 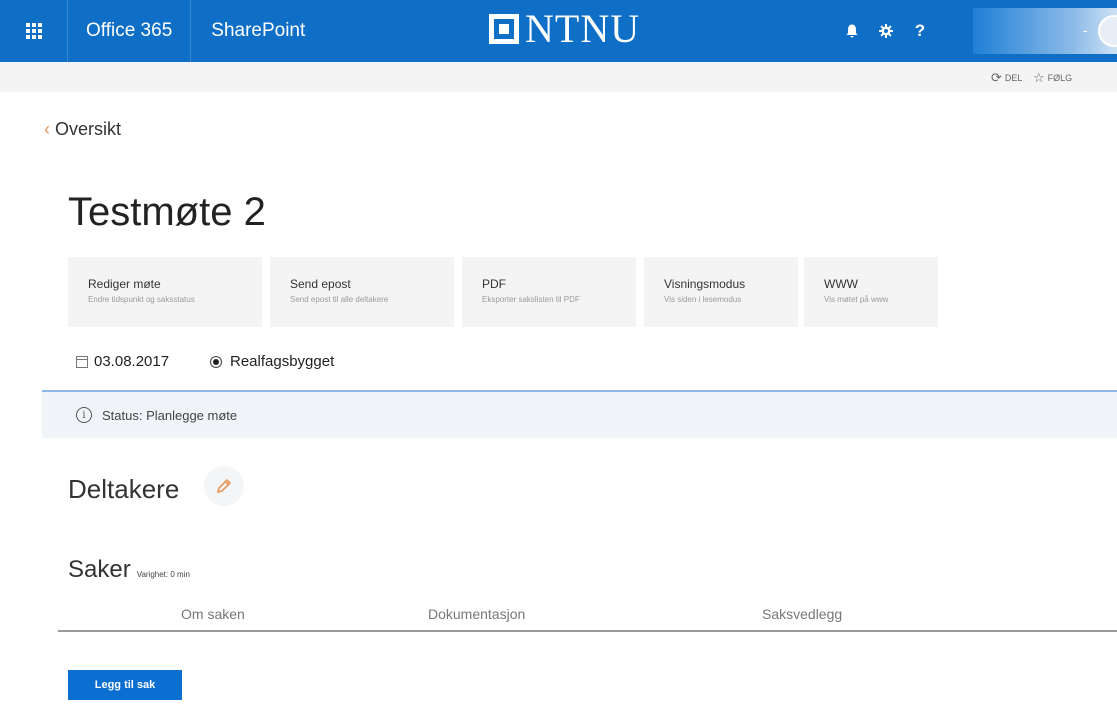 I want to click on ribbon: ⟳ DEL ☆ FØLG, so click(x=558, y=77).